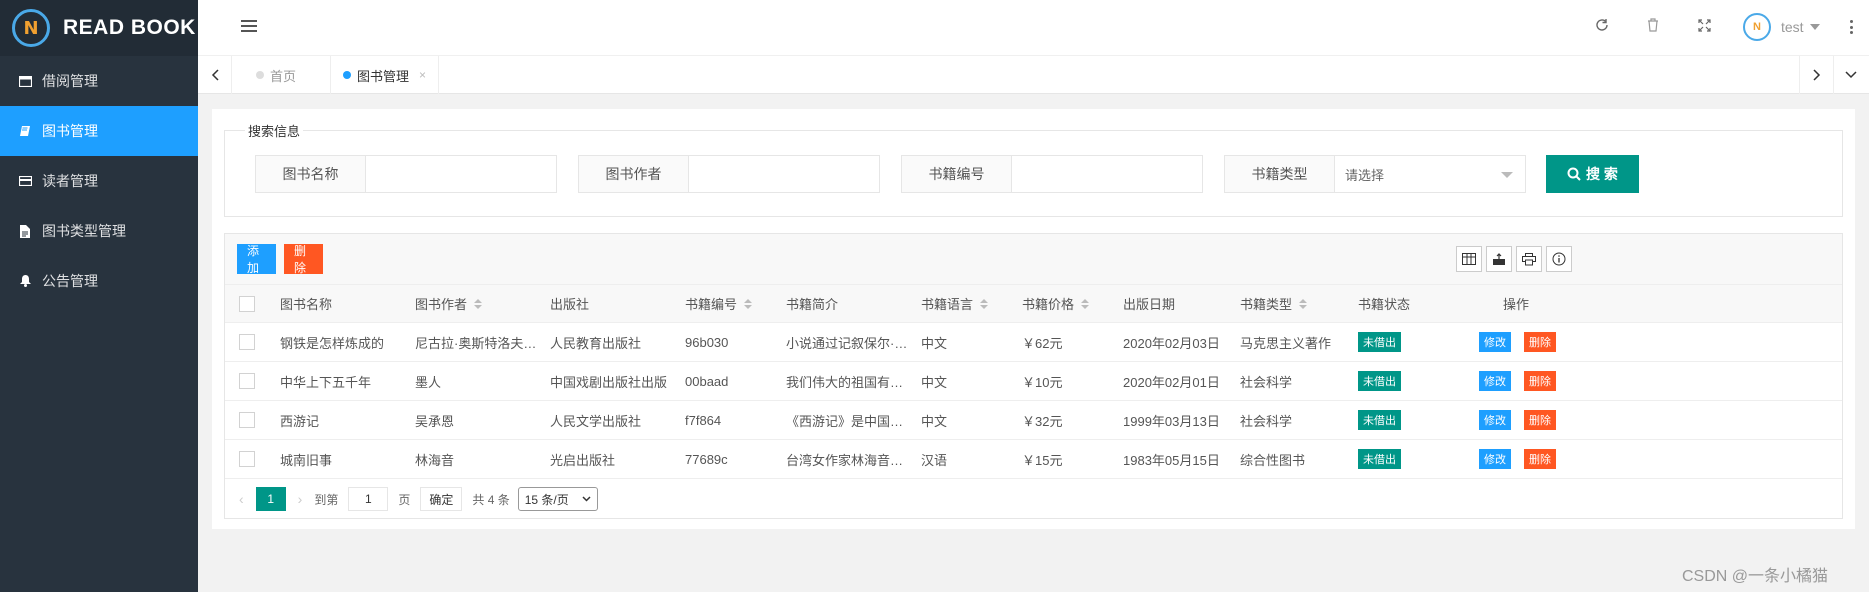 Image resolution: width=1869 pixels, height=592 pixels. What do you see at coordinates (1056, 303) in the screenshot?
I see `col-header-sortable: 书籍价格` at bounding box center [1056, 303].